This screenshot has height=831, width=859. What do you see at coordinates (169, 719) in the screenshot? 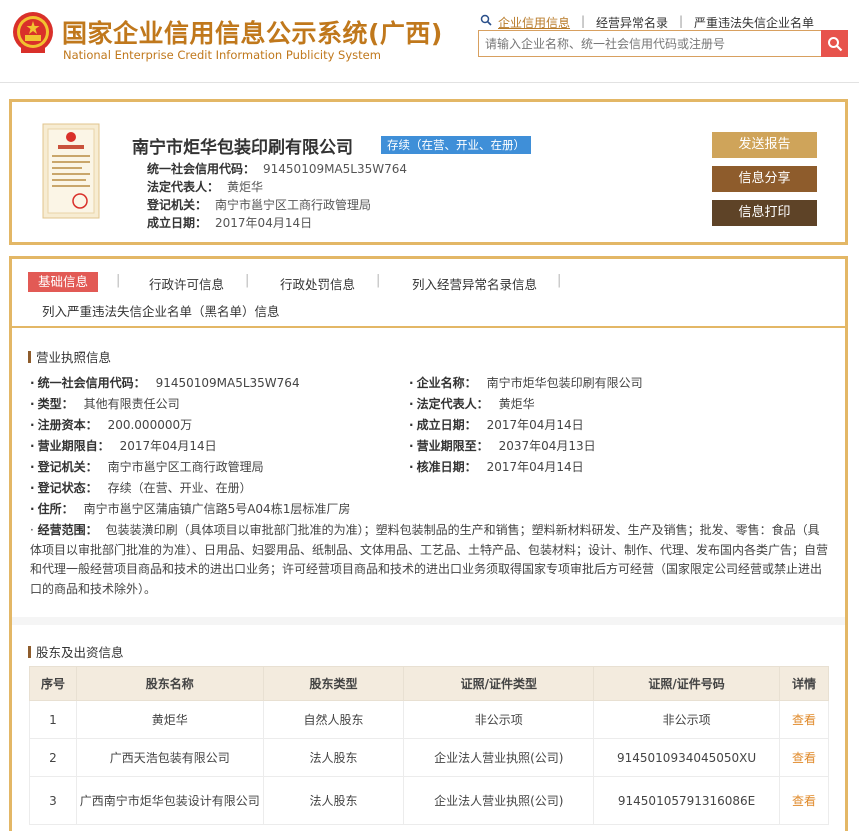
I see `cell-name: 黄炬华` at bounding box center [169, 719].